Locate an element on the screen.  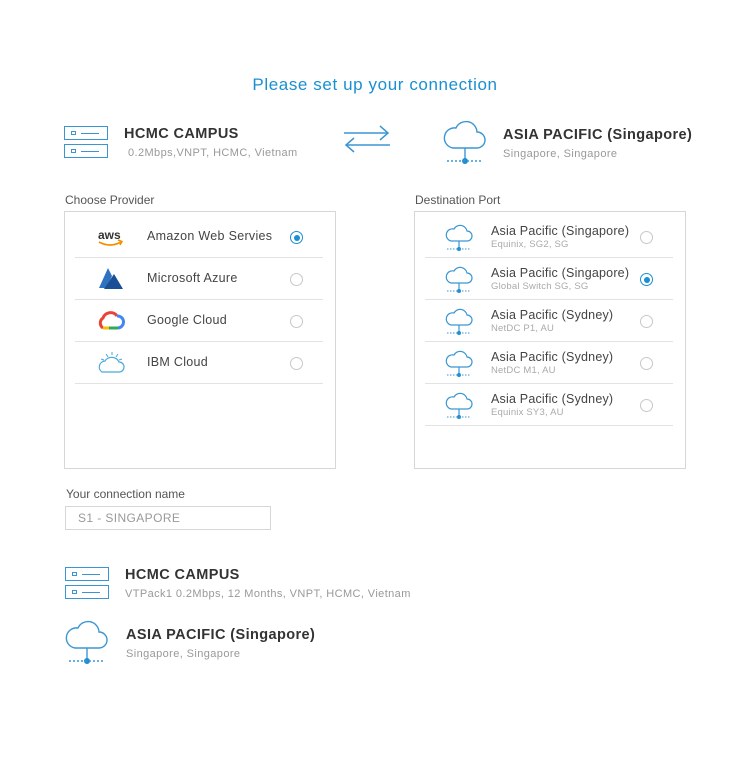
ibm-cloud-logo-icon is located at coordinates (111, 362).